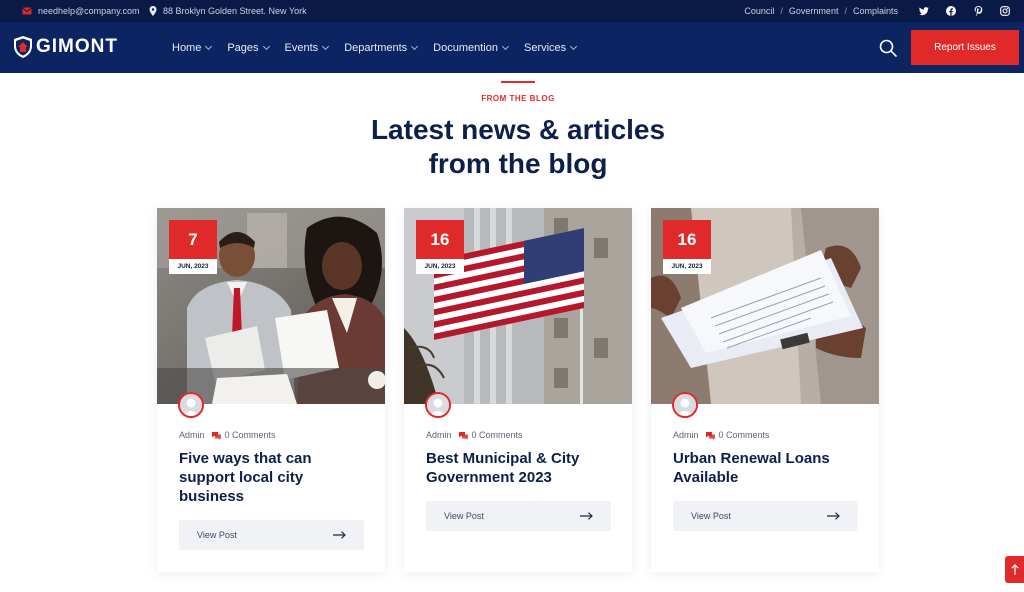  What do you see at coordinates (518, 98) in the screenshot?
I see `section-eyebrow: FROM THE BLOG` at bounding box center [518, 98].